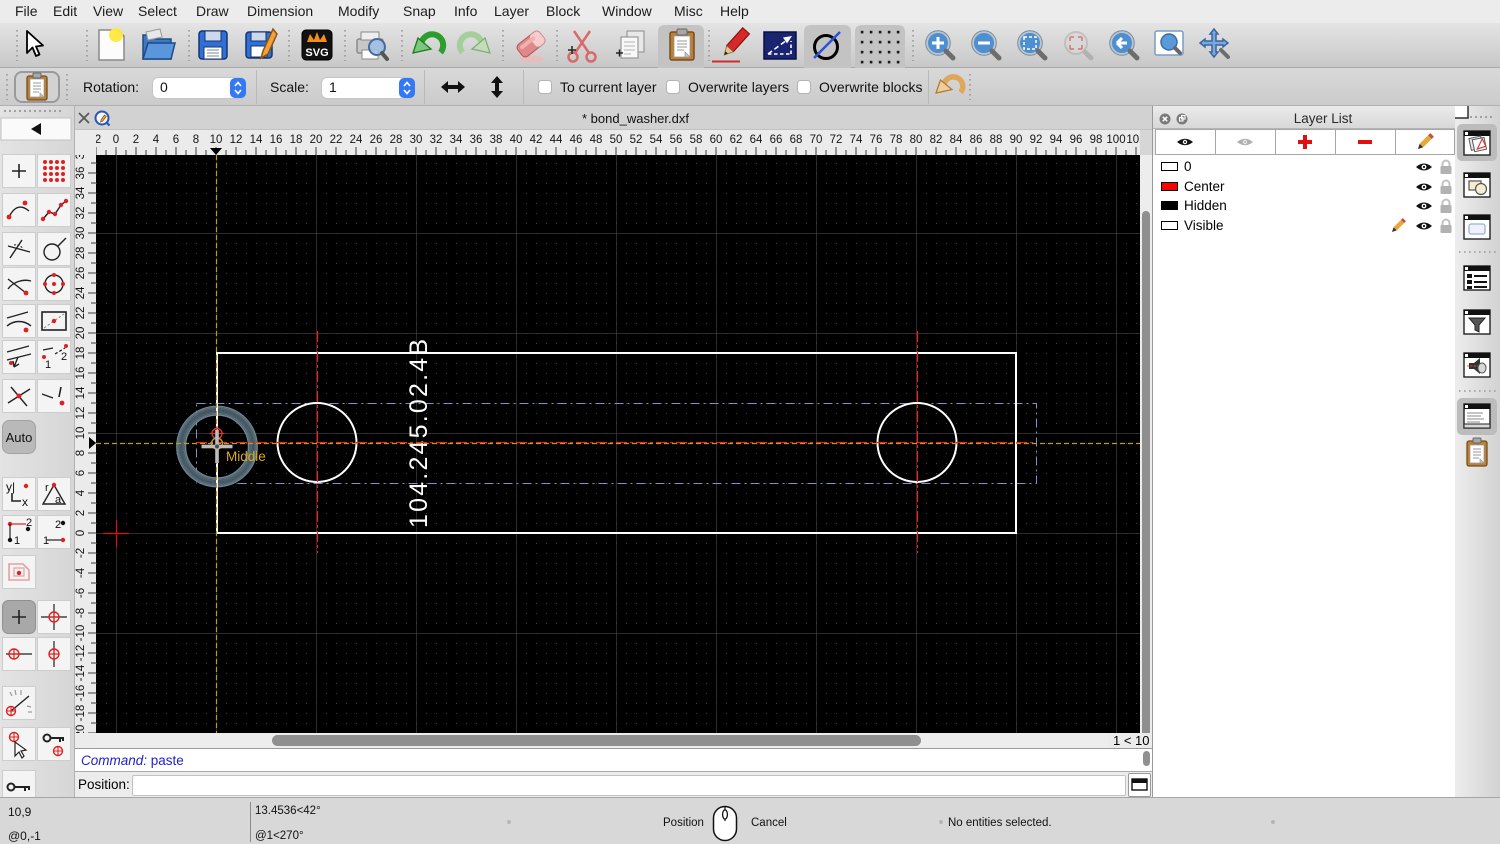 The width and height of the screenshot is (1500, 844). I want to click on svg-text: r, so click(47, 488).